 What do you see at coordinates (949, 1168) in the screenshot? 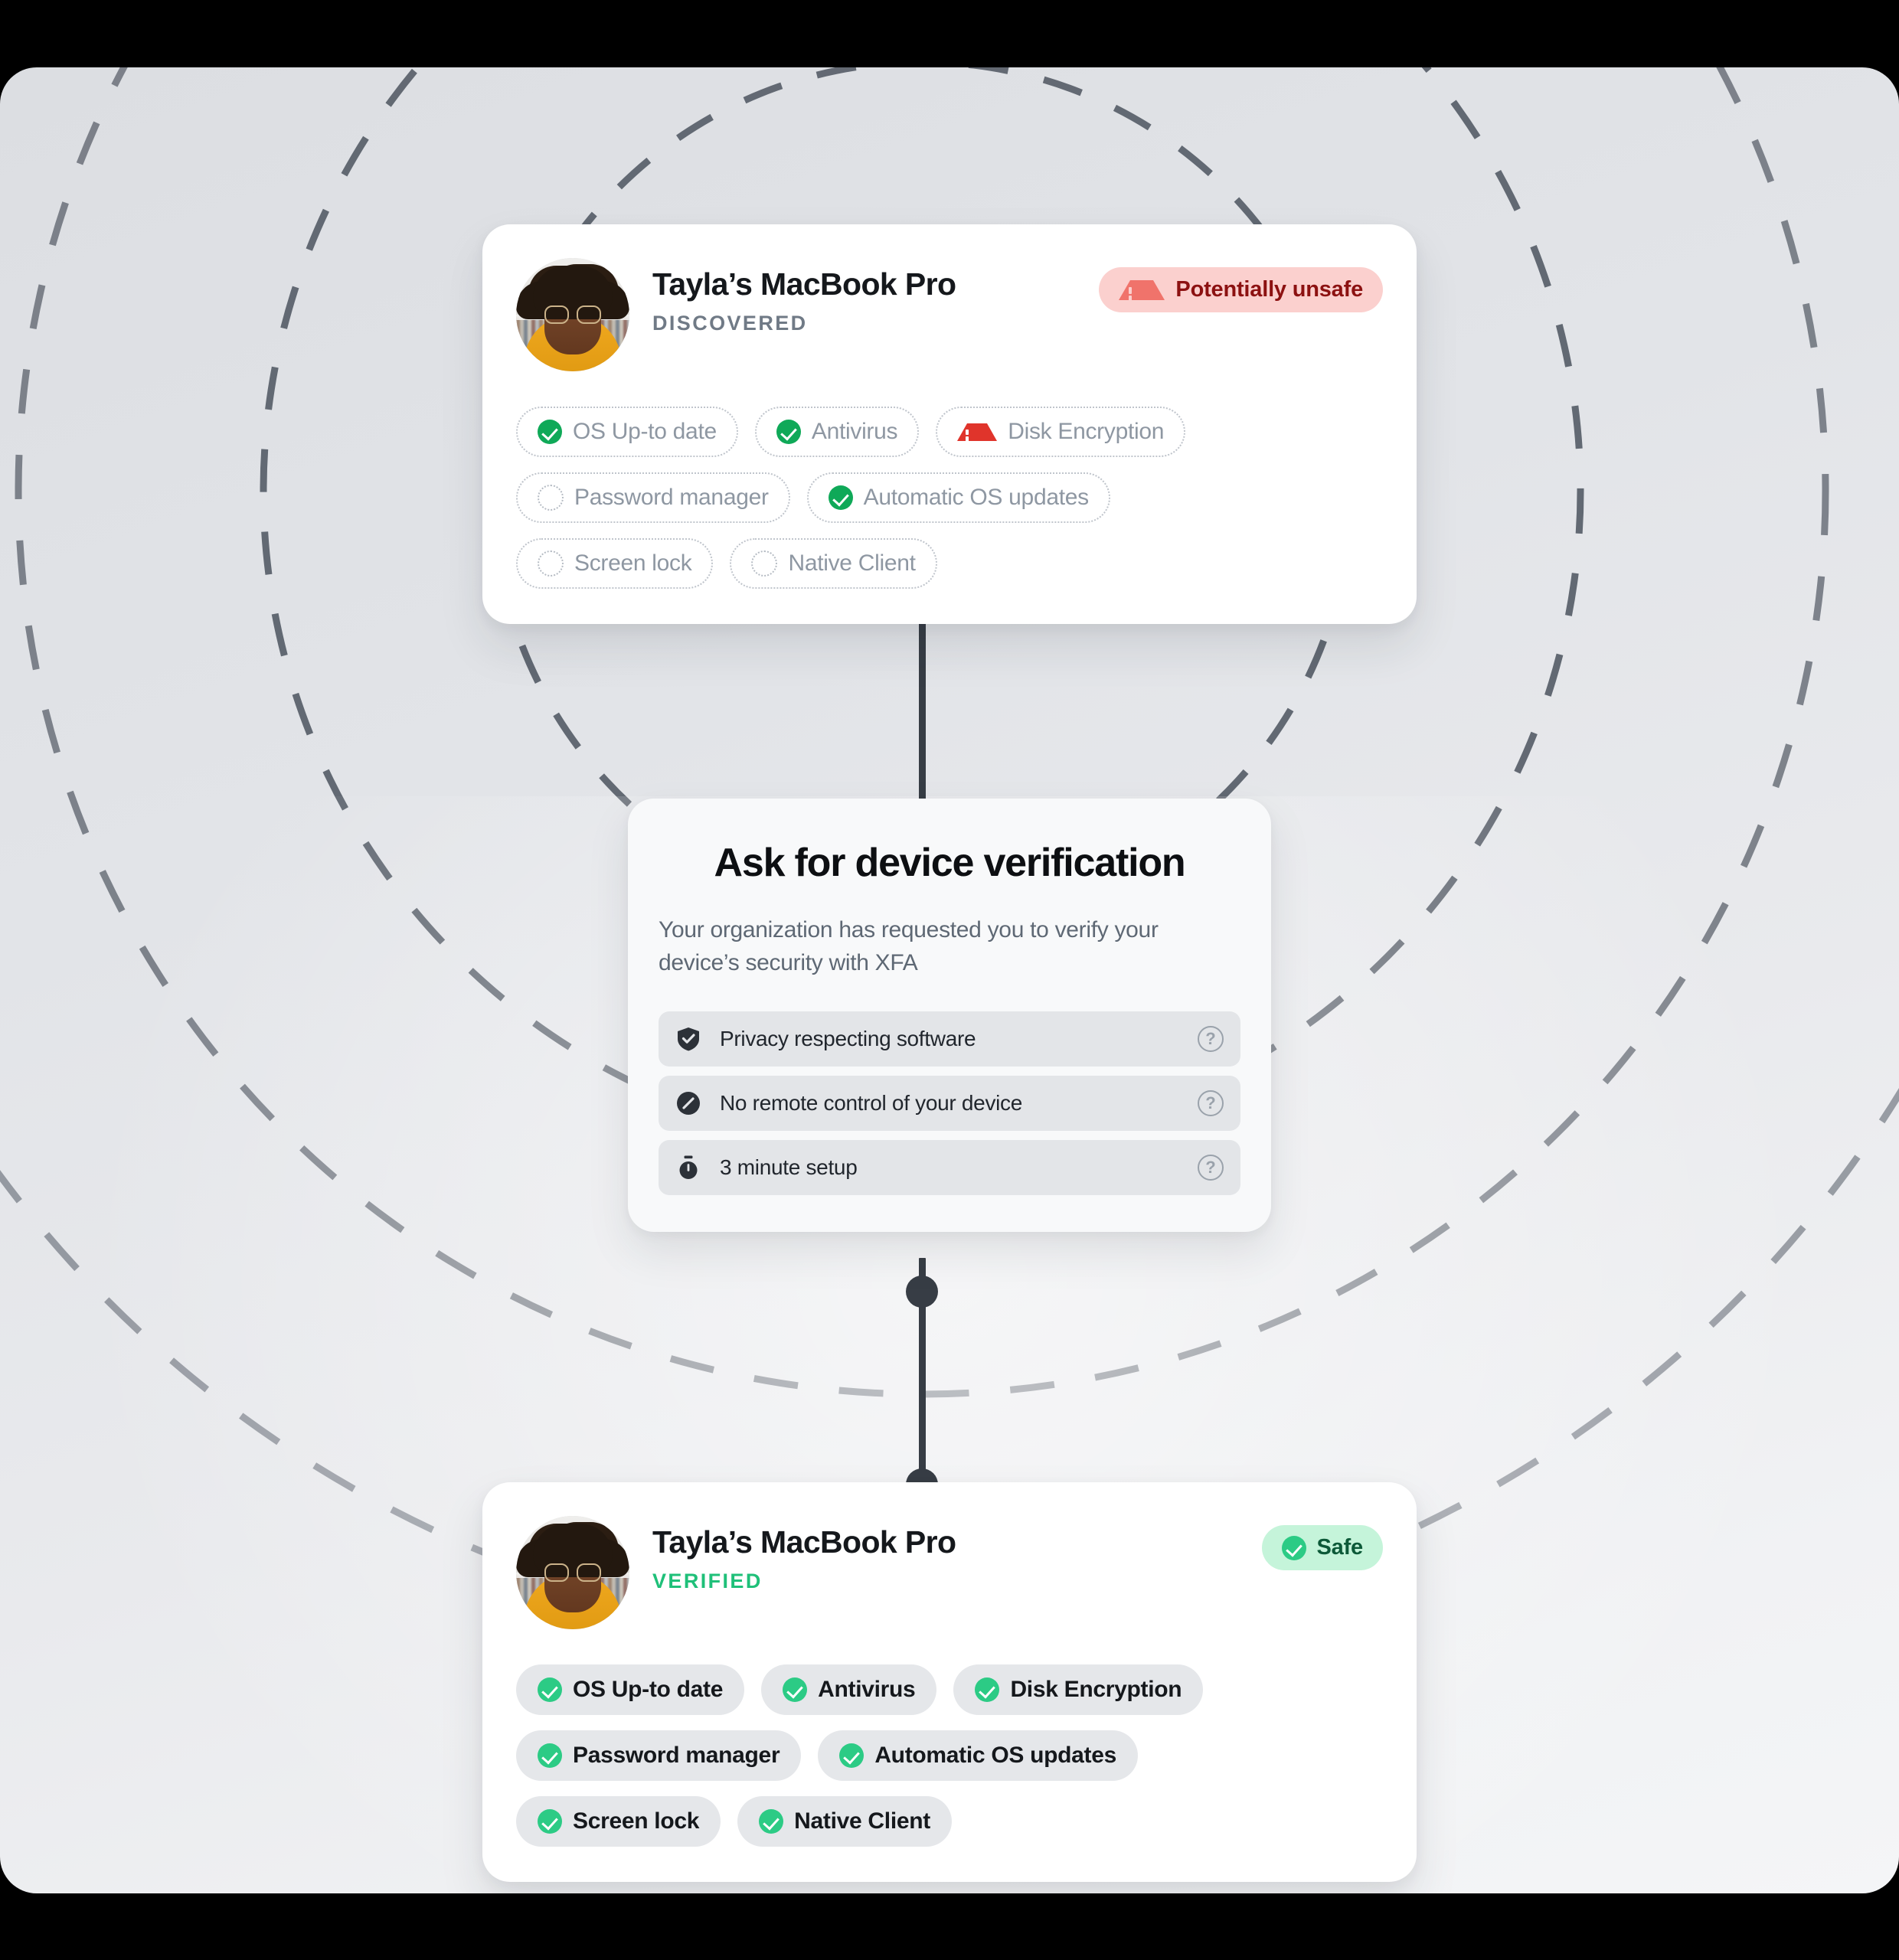
I see `feature-row-setup-time: 3 minute setup ?` at bounding box center [949, 1168].